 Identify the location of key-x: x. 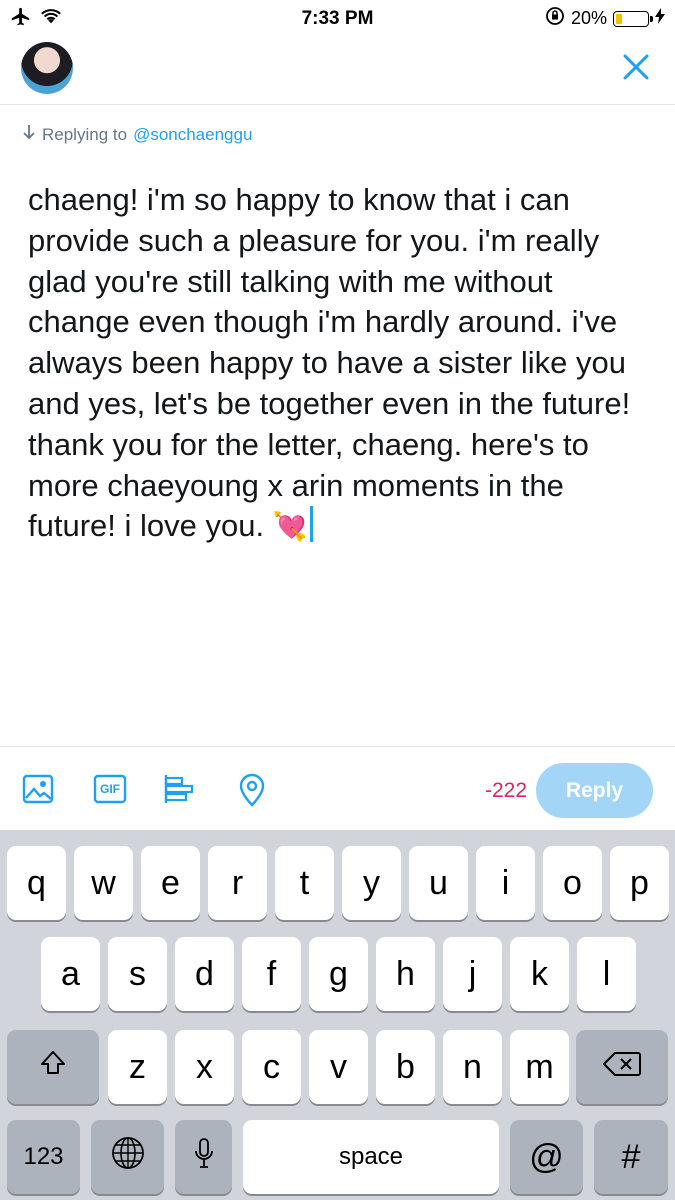
(204, 1067).